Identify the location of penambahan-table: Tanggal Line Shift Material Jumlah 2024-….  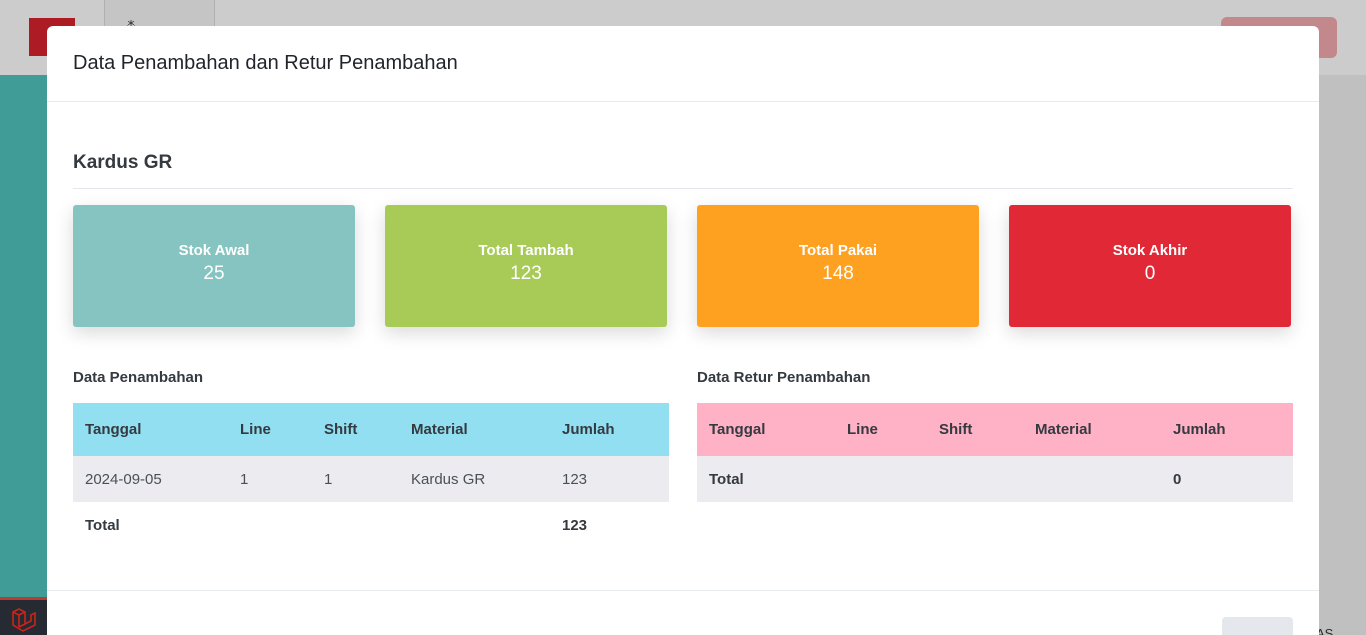
(371, 475).